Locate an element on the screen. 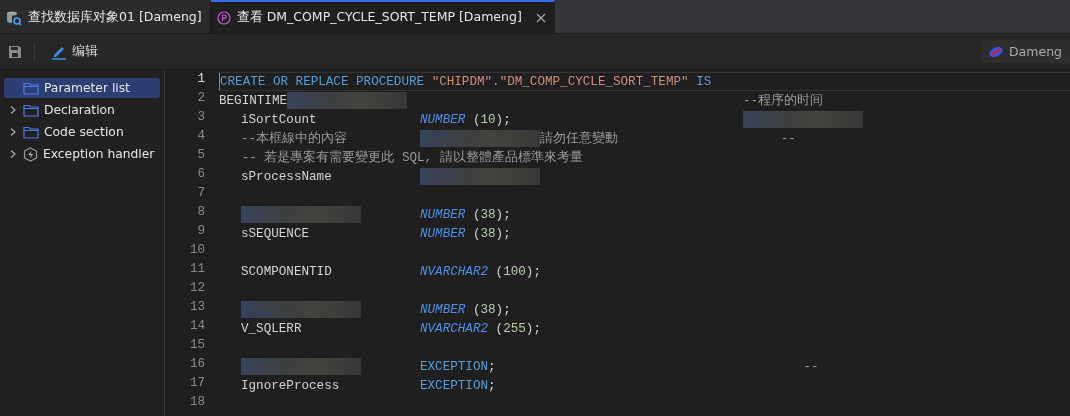 This screenshot has width=1070, height=416. line-number: 7 is located at coordinates (201, 194).